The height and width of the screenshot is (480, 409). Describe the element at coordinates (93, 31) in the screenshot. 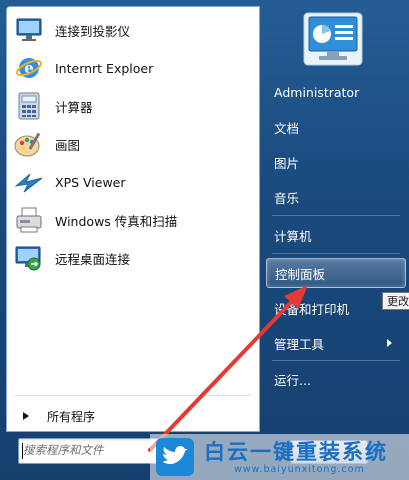

I see `program-label: 连接到投影仪` at that location.